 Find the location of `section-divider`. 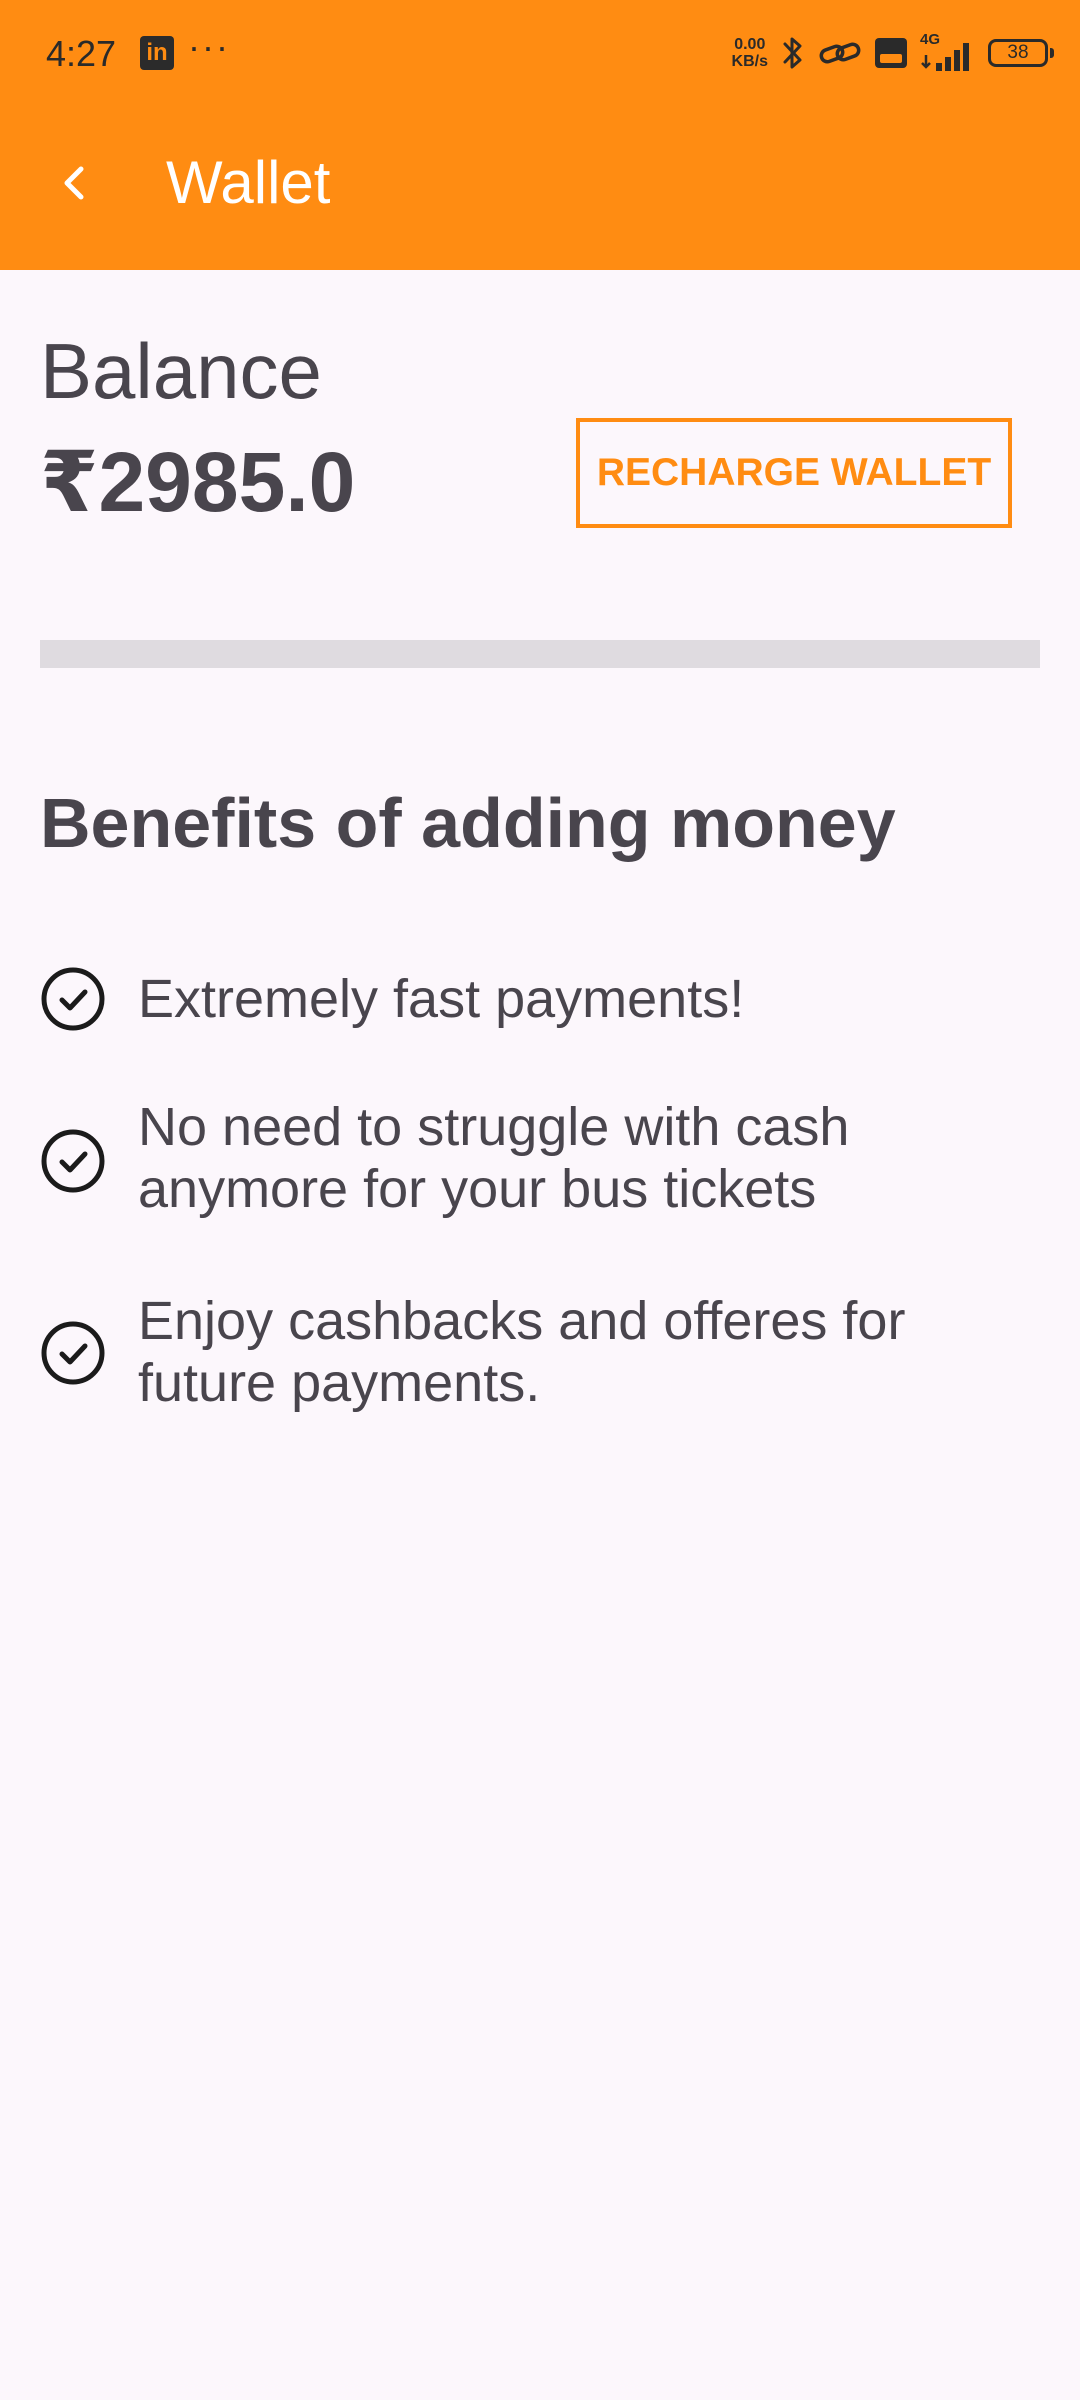

section-divider is located at coordinates (540, 654).